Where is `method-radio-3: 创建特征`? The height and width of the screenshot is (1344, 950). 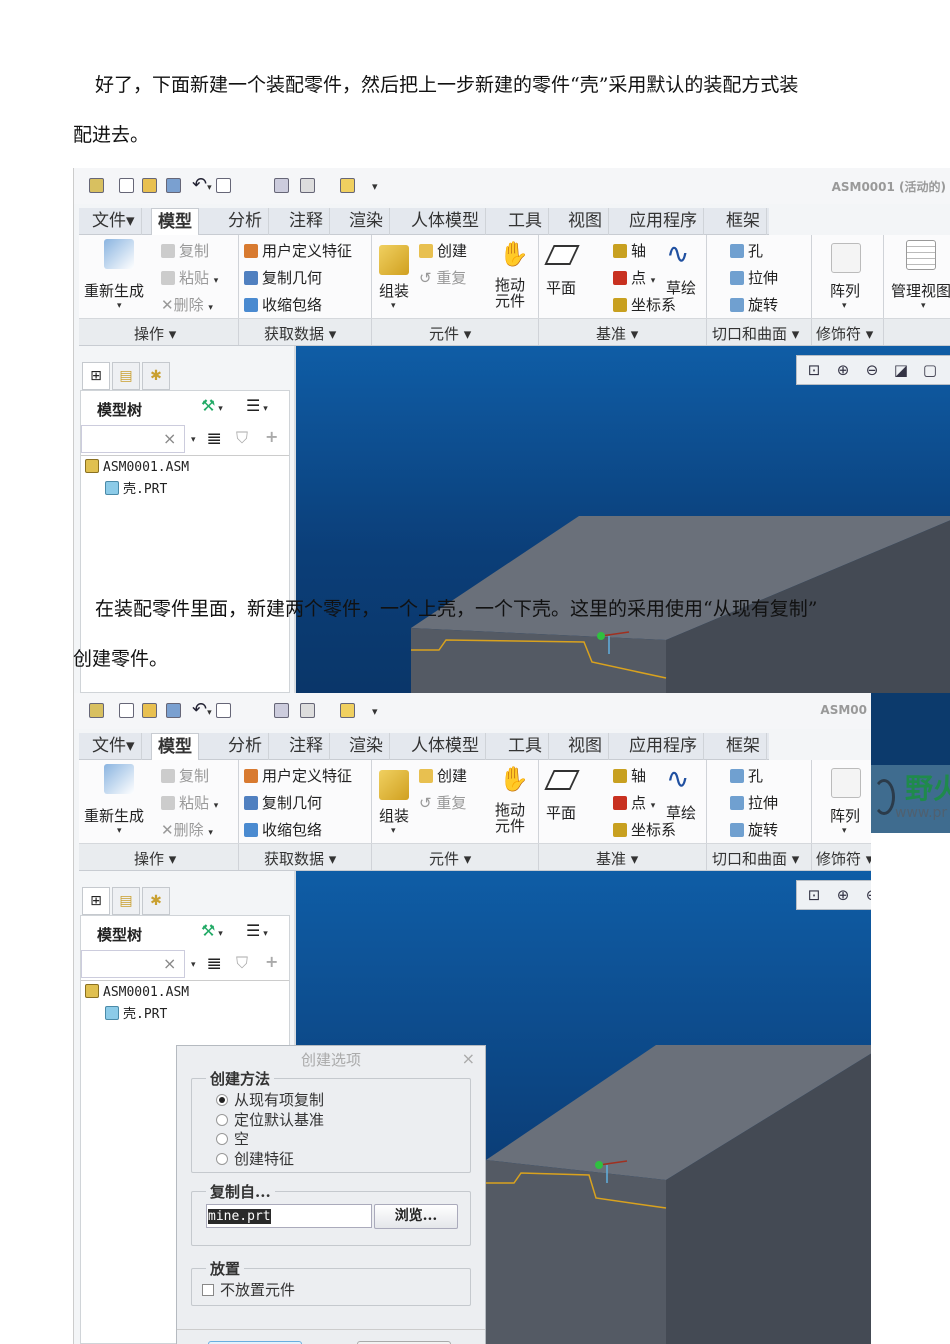
method-radio-3: 创建特征 is located at coordinates (255, 1158).